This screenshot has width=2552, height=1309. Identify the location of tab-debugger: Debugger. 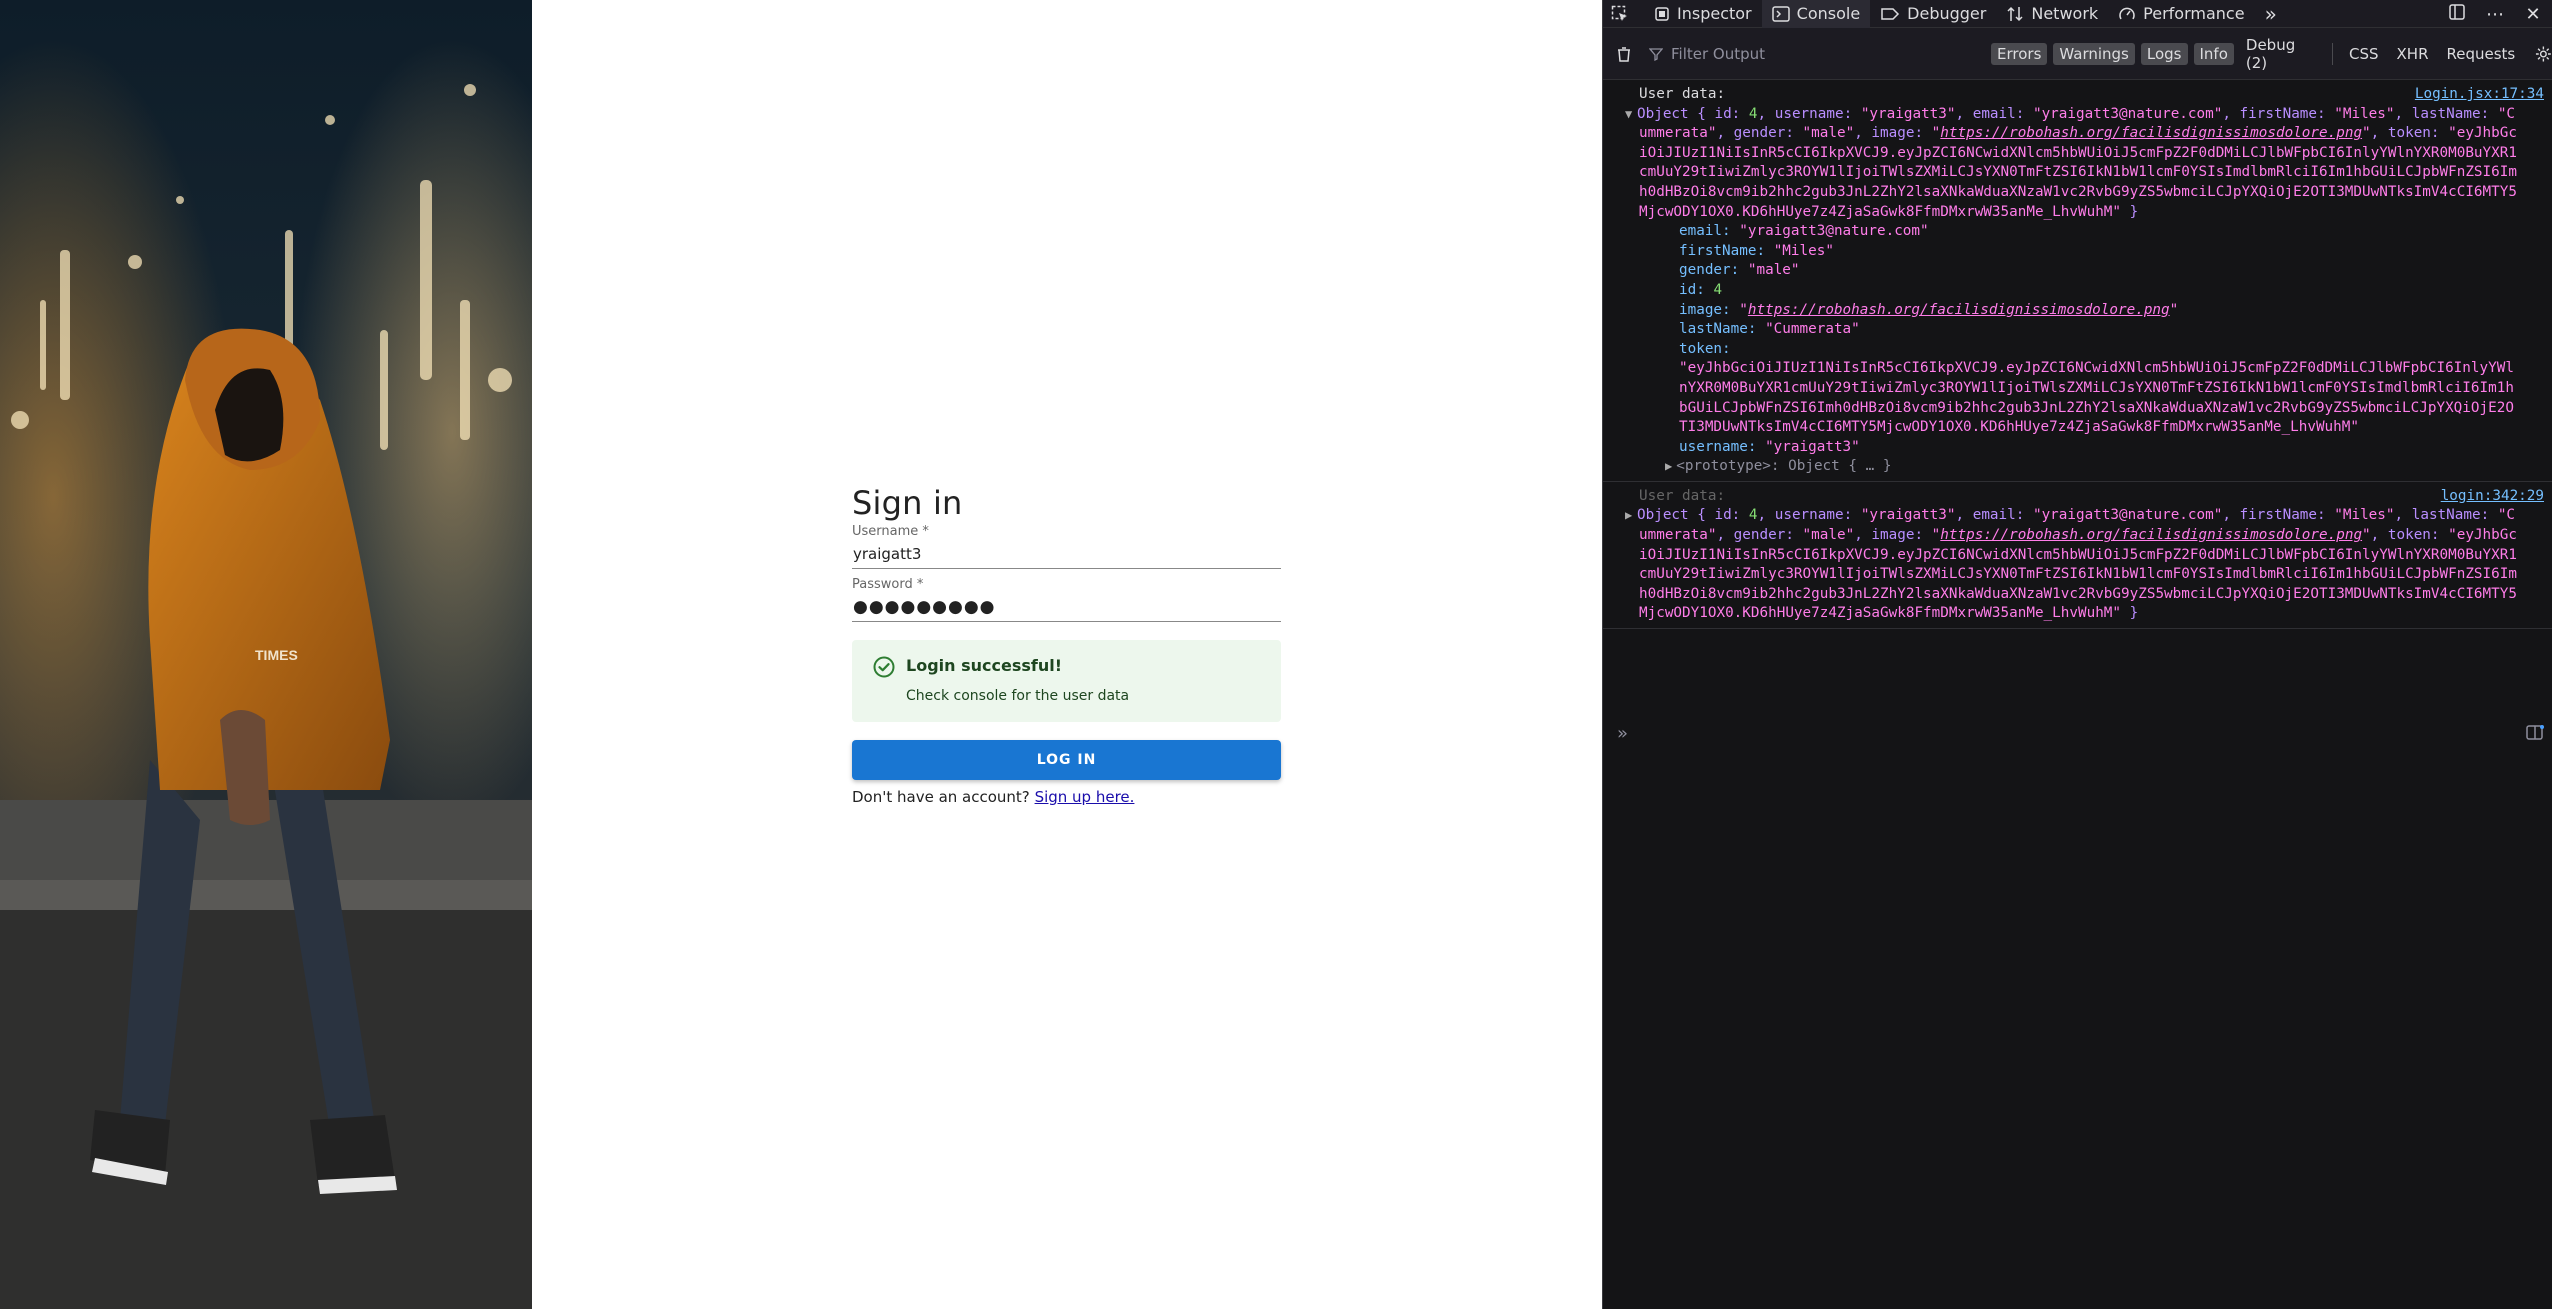
(1933, 14).